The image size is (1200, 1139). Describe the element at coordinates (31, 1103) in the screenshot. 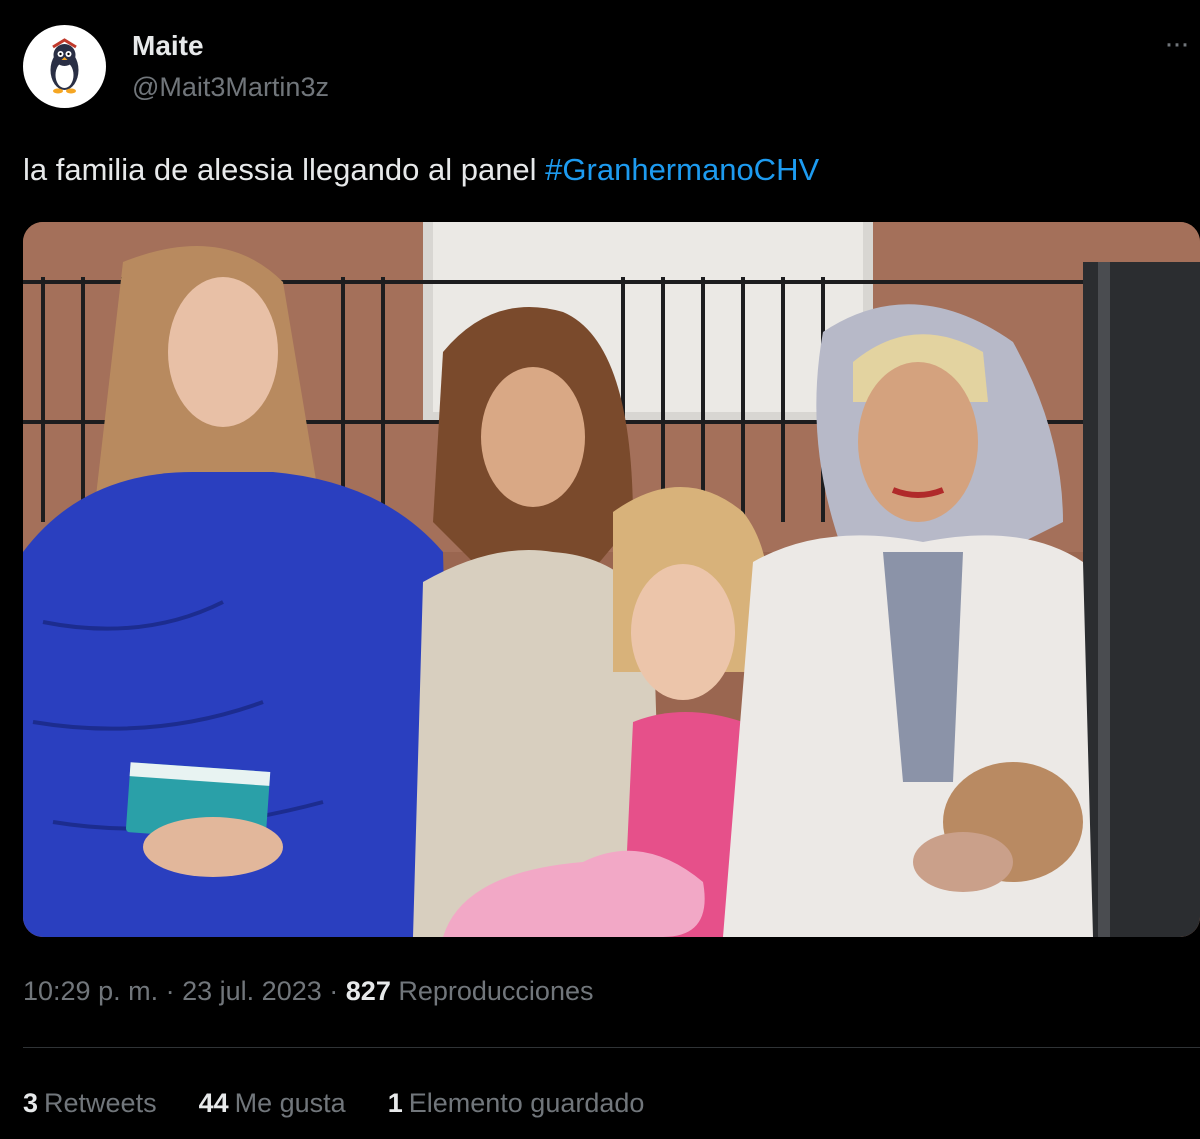

I see `retweets-count: 3` at that location.